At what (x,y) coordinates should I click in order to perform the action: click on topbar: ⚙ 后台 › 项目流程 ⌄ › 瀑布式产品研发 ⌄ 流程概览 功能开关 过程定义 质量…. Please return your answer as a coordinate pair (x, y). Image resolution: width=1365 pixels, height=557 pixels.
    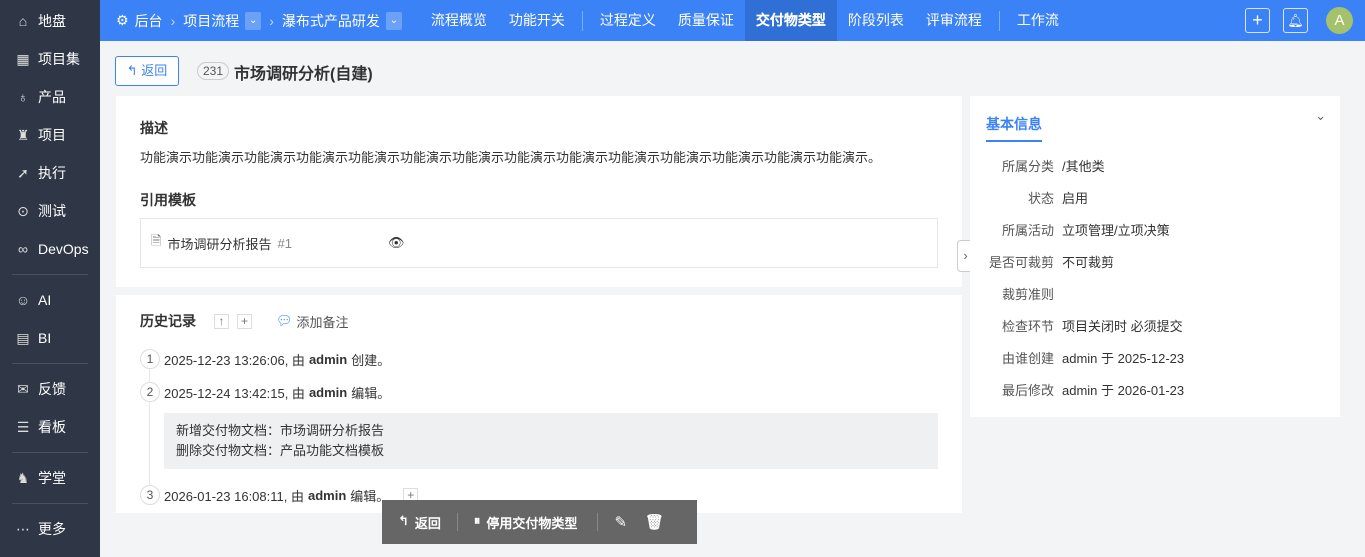
    Looking at the image, I should click on (732, 20).